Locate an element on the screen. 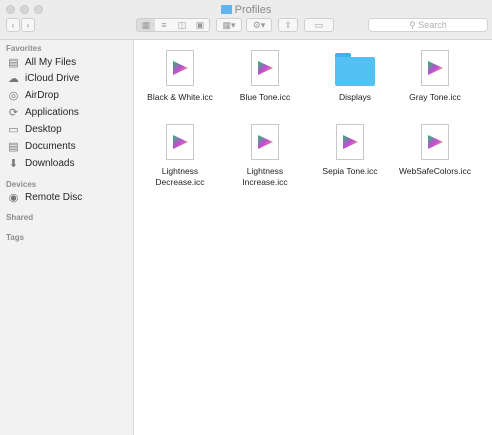  tag-icon: ▭ is located at coordinates (319, 25).